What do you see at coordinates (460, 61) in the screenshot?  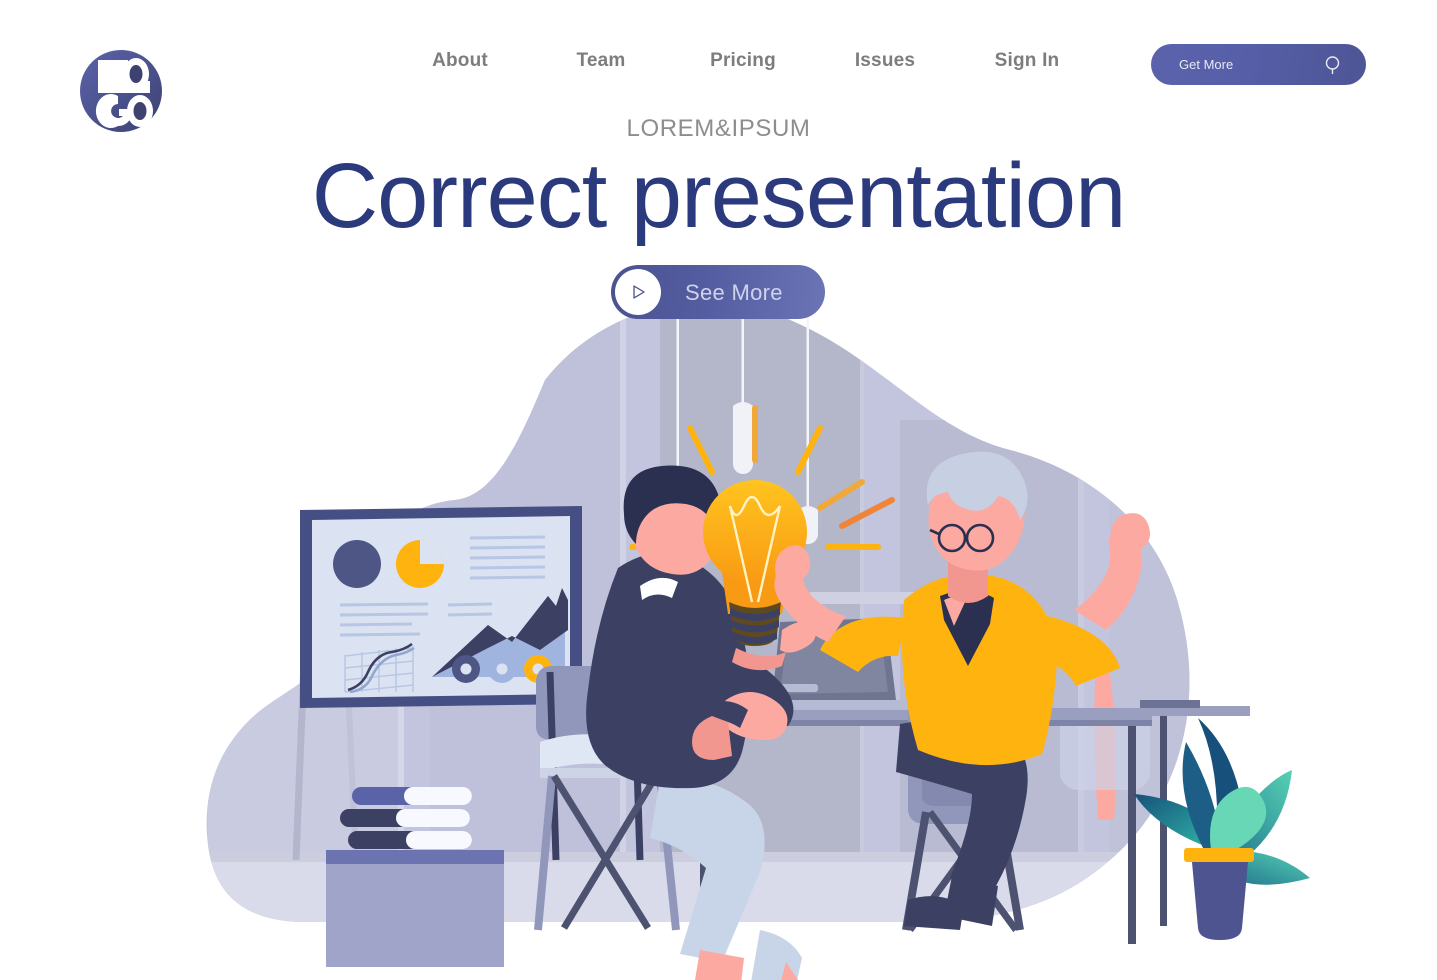 I see `nav-item-about: About` at bounding box center [460, 61].